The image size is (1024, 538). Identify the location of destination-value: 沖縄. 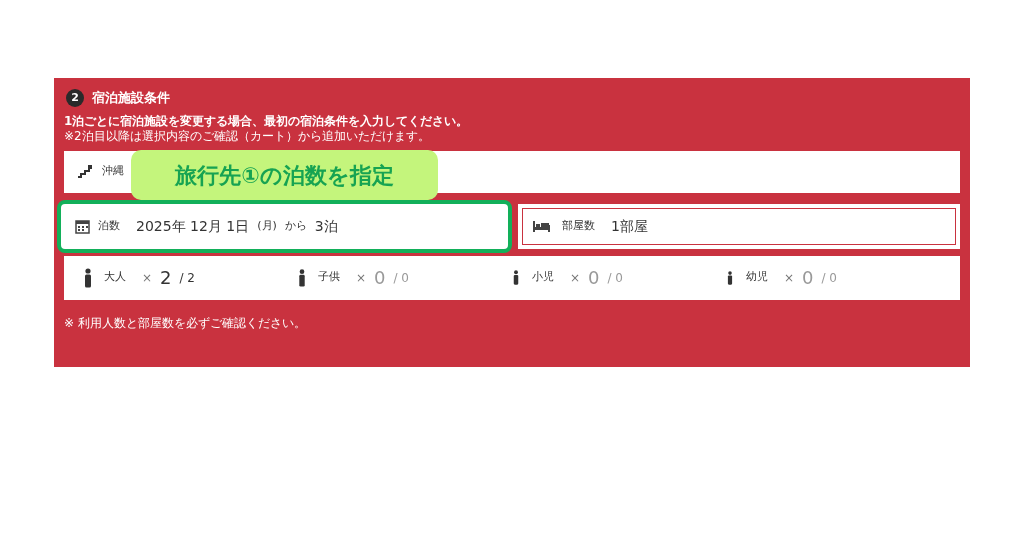
(113, 171).